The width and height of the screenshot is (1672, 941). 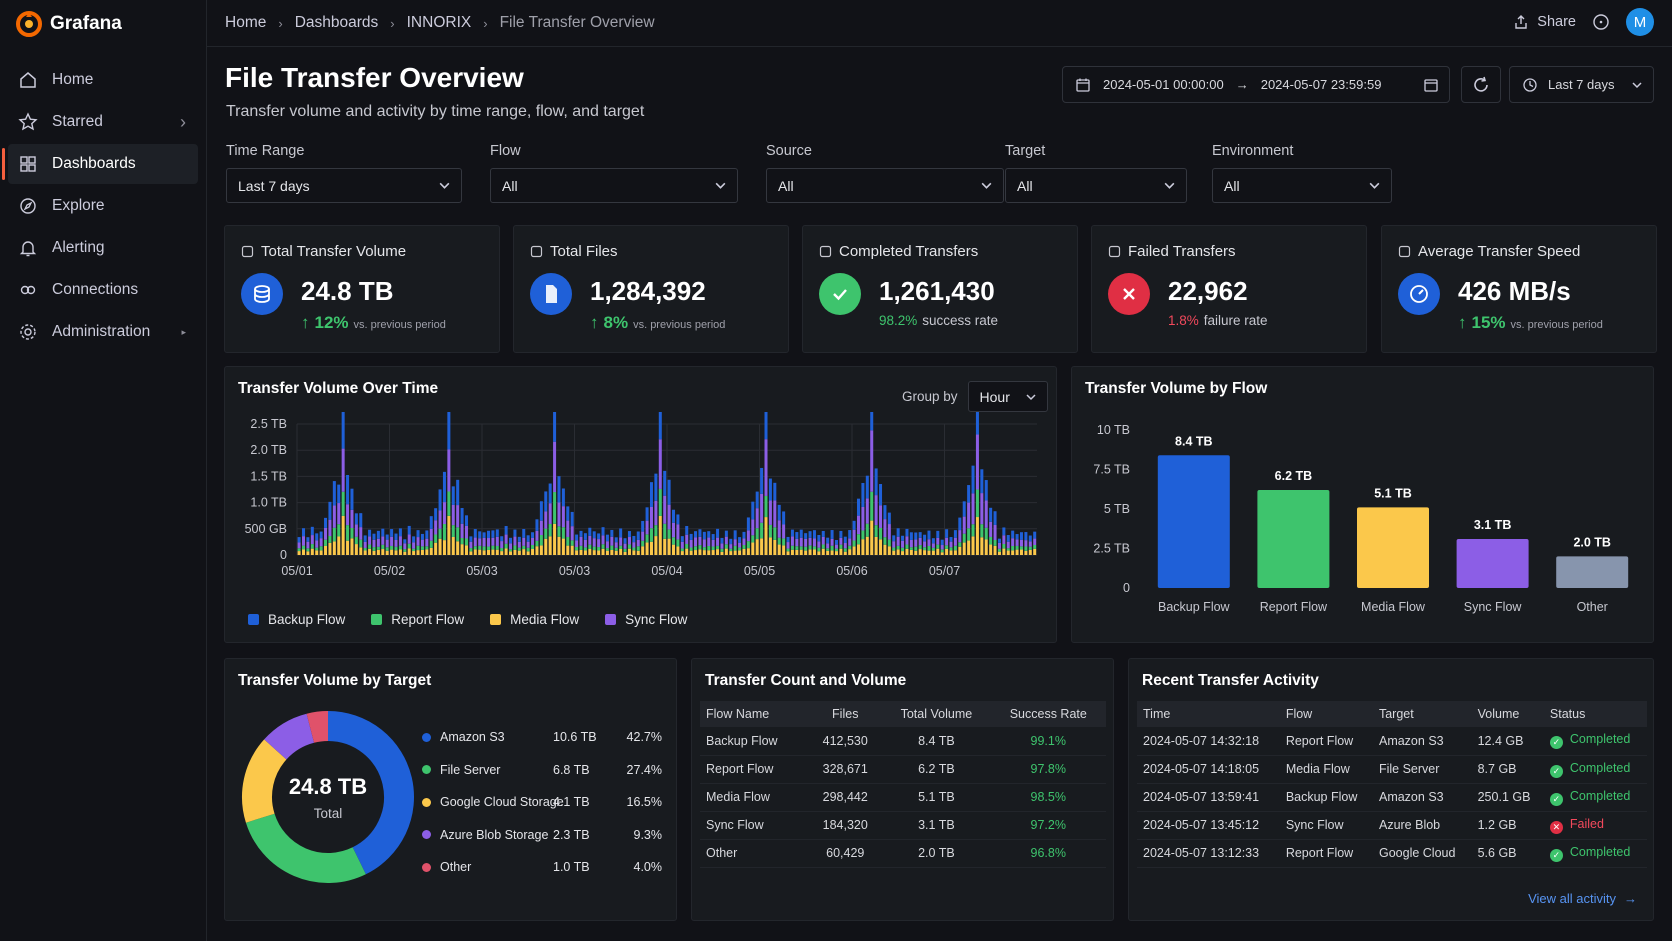 I want to click on range-dropdown: Last 7 days, so click(x=1581, y=84).